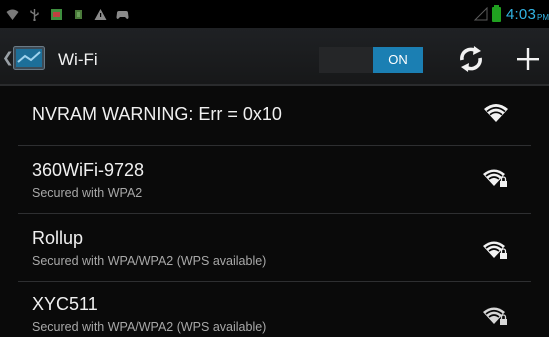 The width and height of the screenshot is (549, 337). What do you see at coordinates (274, 14) in the screenshot?
I see `status-bar: 4:03 PM` at bounding box center [274, 14].